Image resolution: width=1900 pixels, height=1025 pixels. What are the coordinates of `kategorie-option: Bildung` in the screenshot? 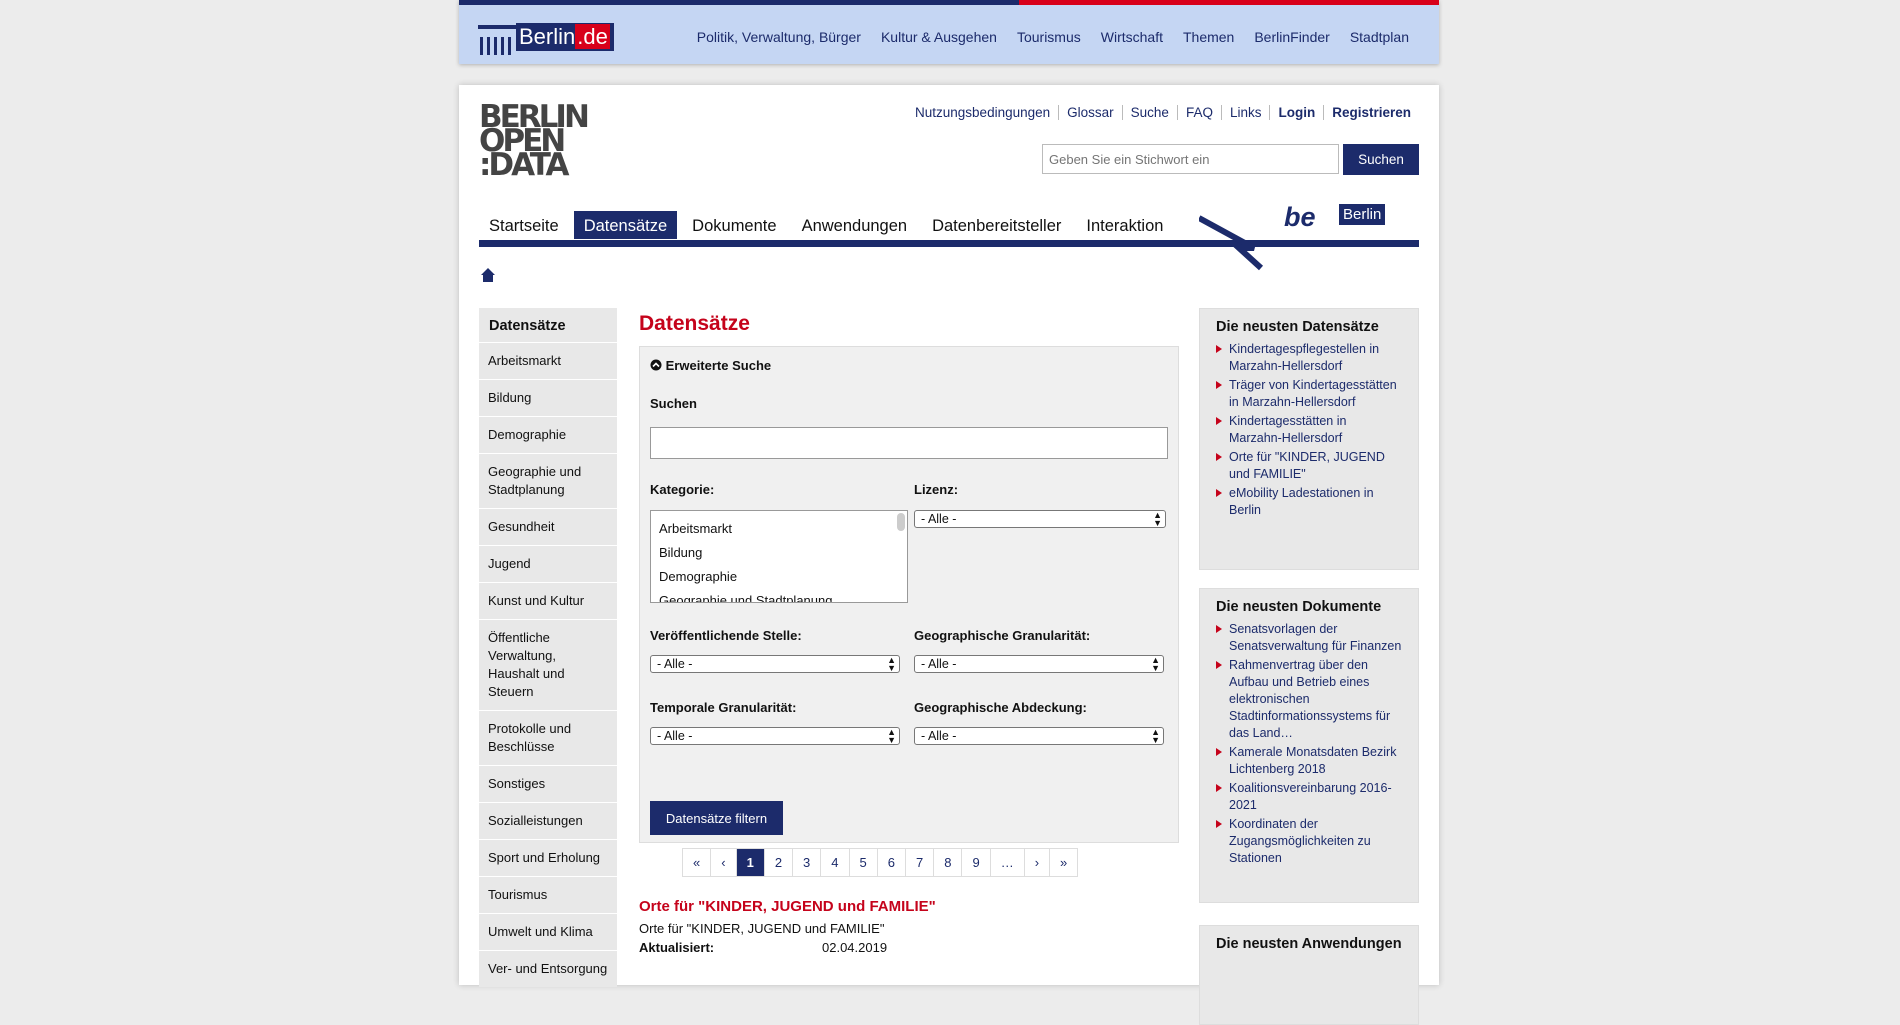 It's located at (779, 553).